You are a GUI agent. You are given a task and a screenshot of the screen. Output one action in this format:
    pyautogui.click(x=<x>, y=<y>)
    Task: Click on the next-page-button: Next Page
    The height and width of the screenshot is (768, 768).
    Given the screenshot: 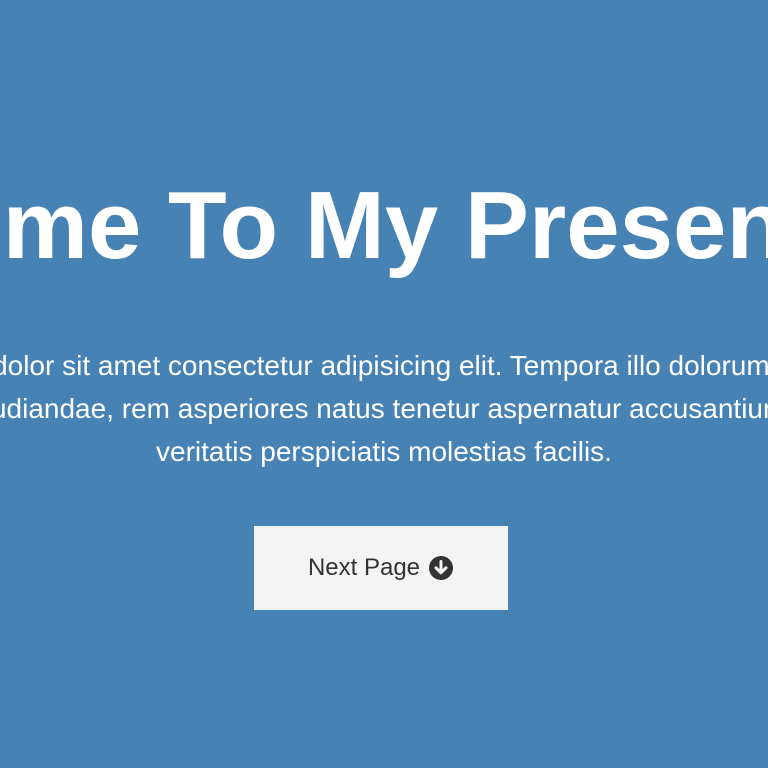 What is the action you would take?
    pyautogui.click(x=381, y=568)
    